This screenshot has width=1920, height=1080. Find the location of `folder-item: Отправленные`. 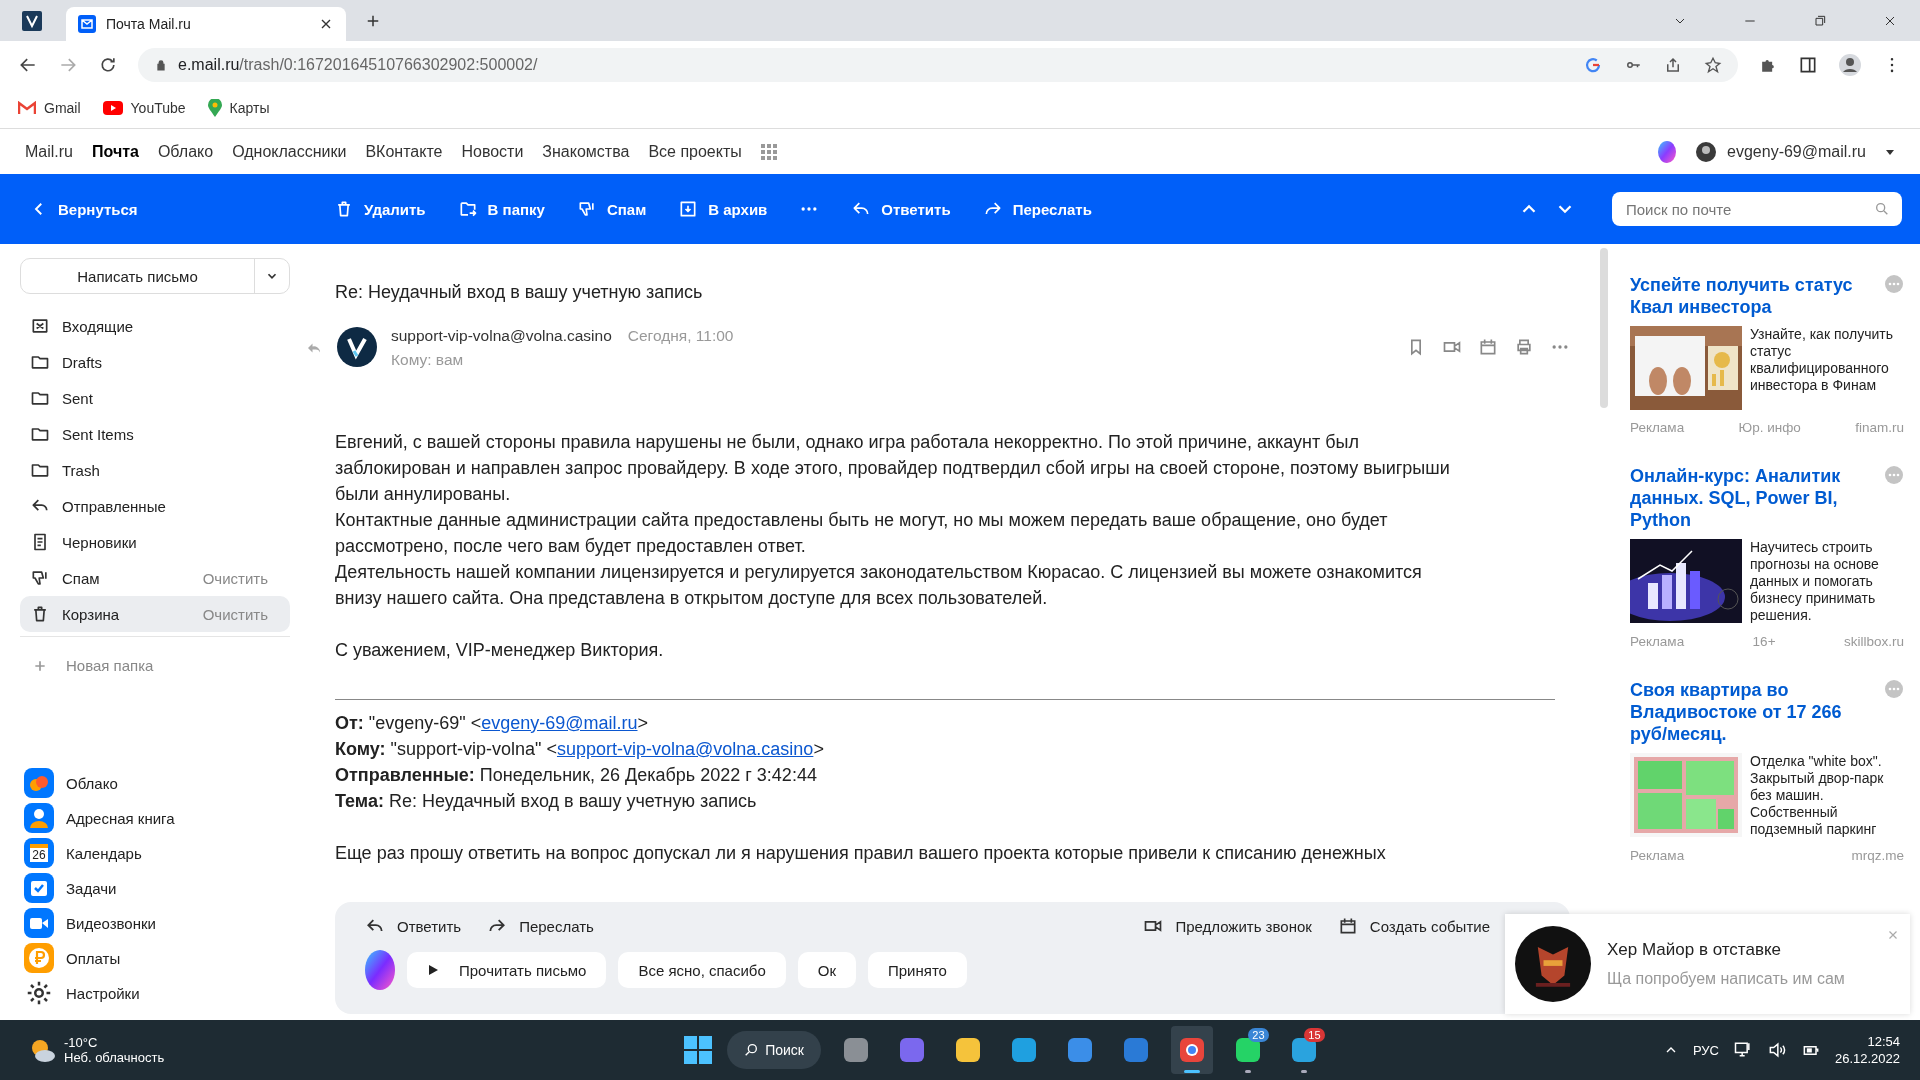

folder-item: Отправленные is located at coordinates (155, 506).